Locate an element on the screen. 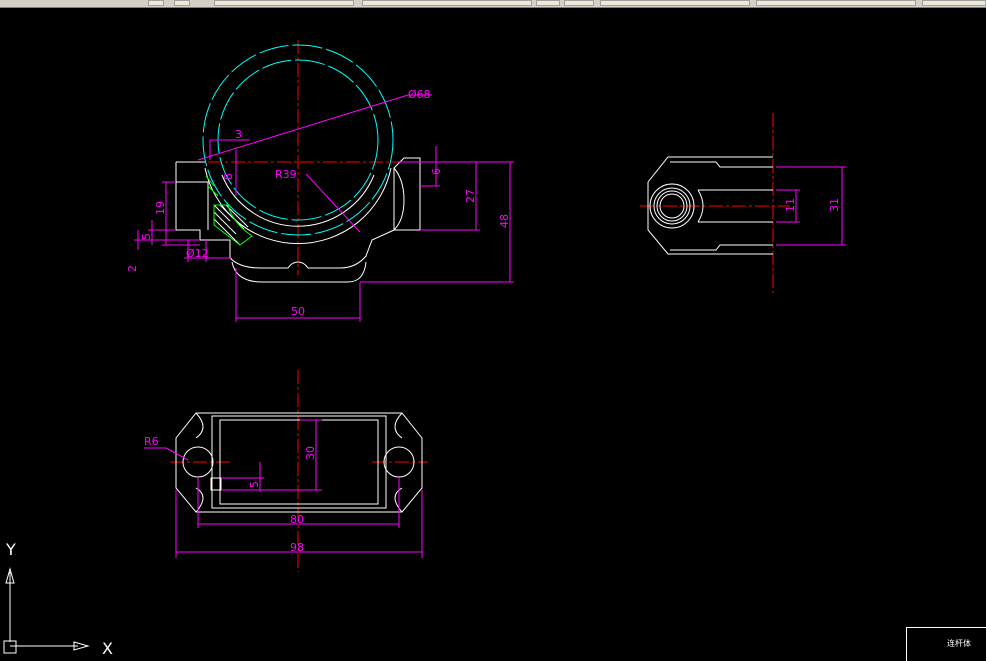  dim-30: 30 is located at coordinates (310, 453).